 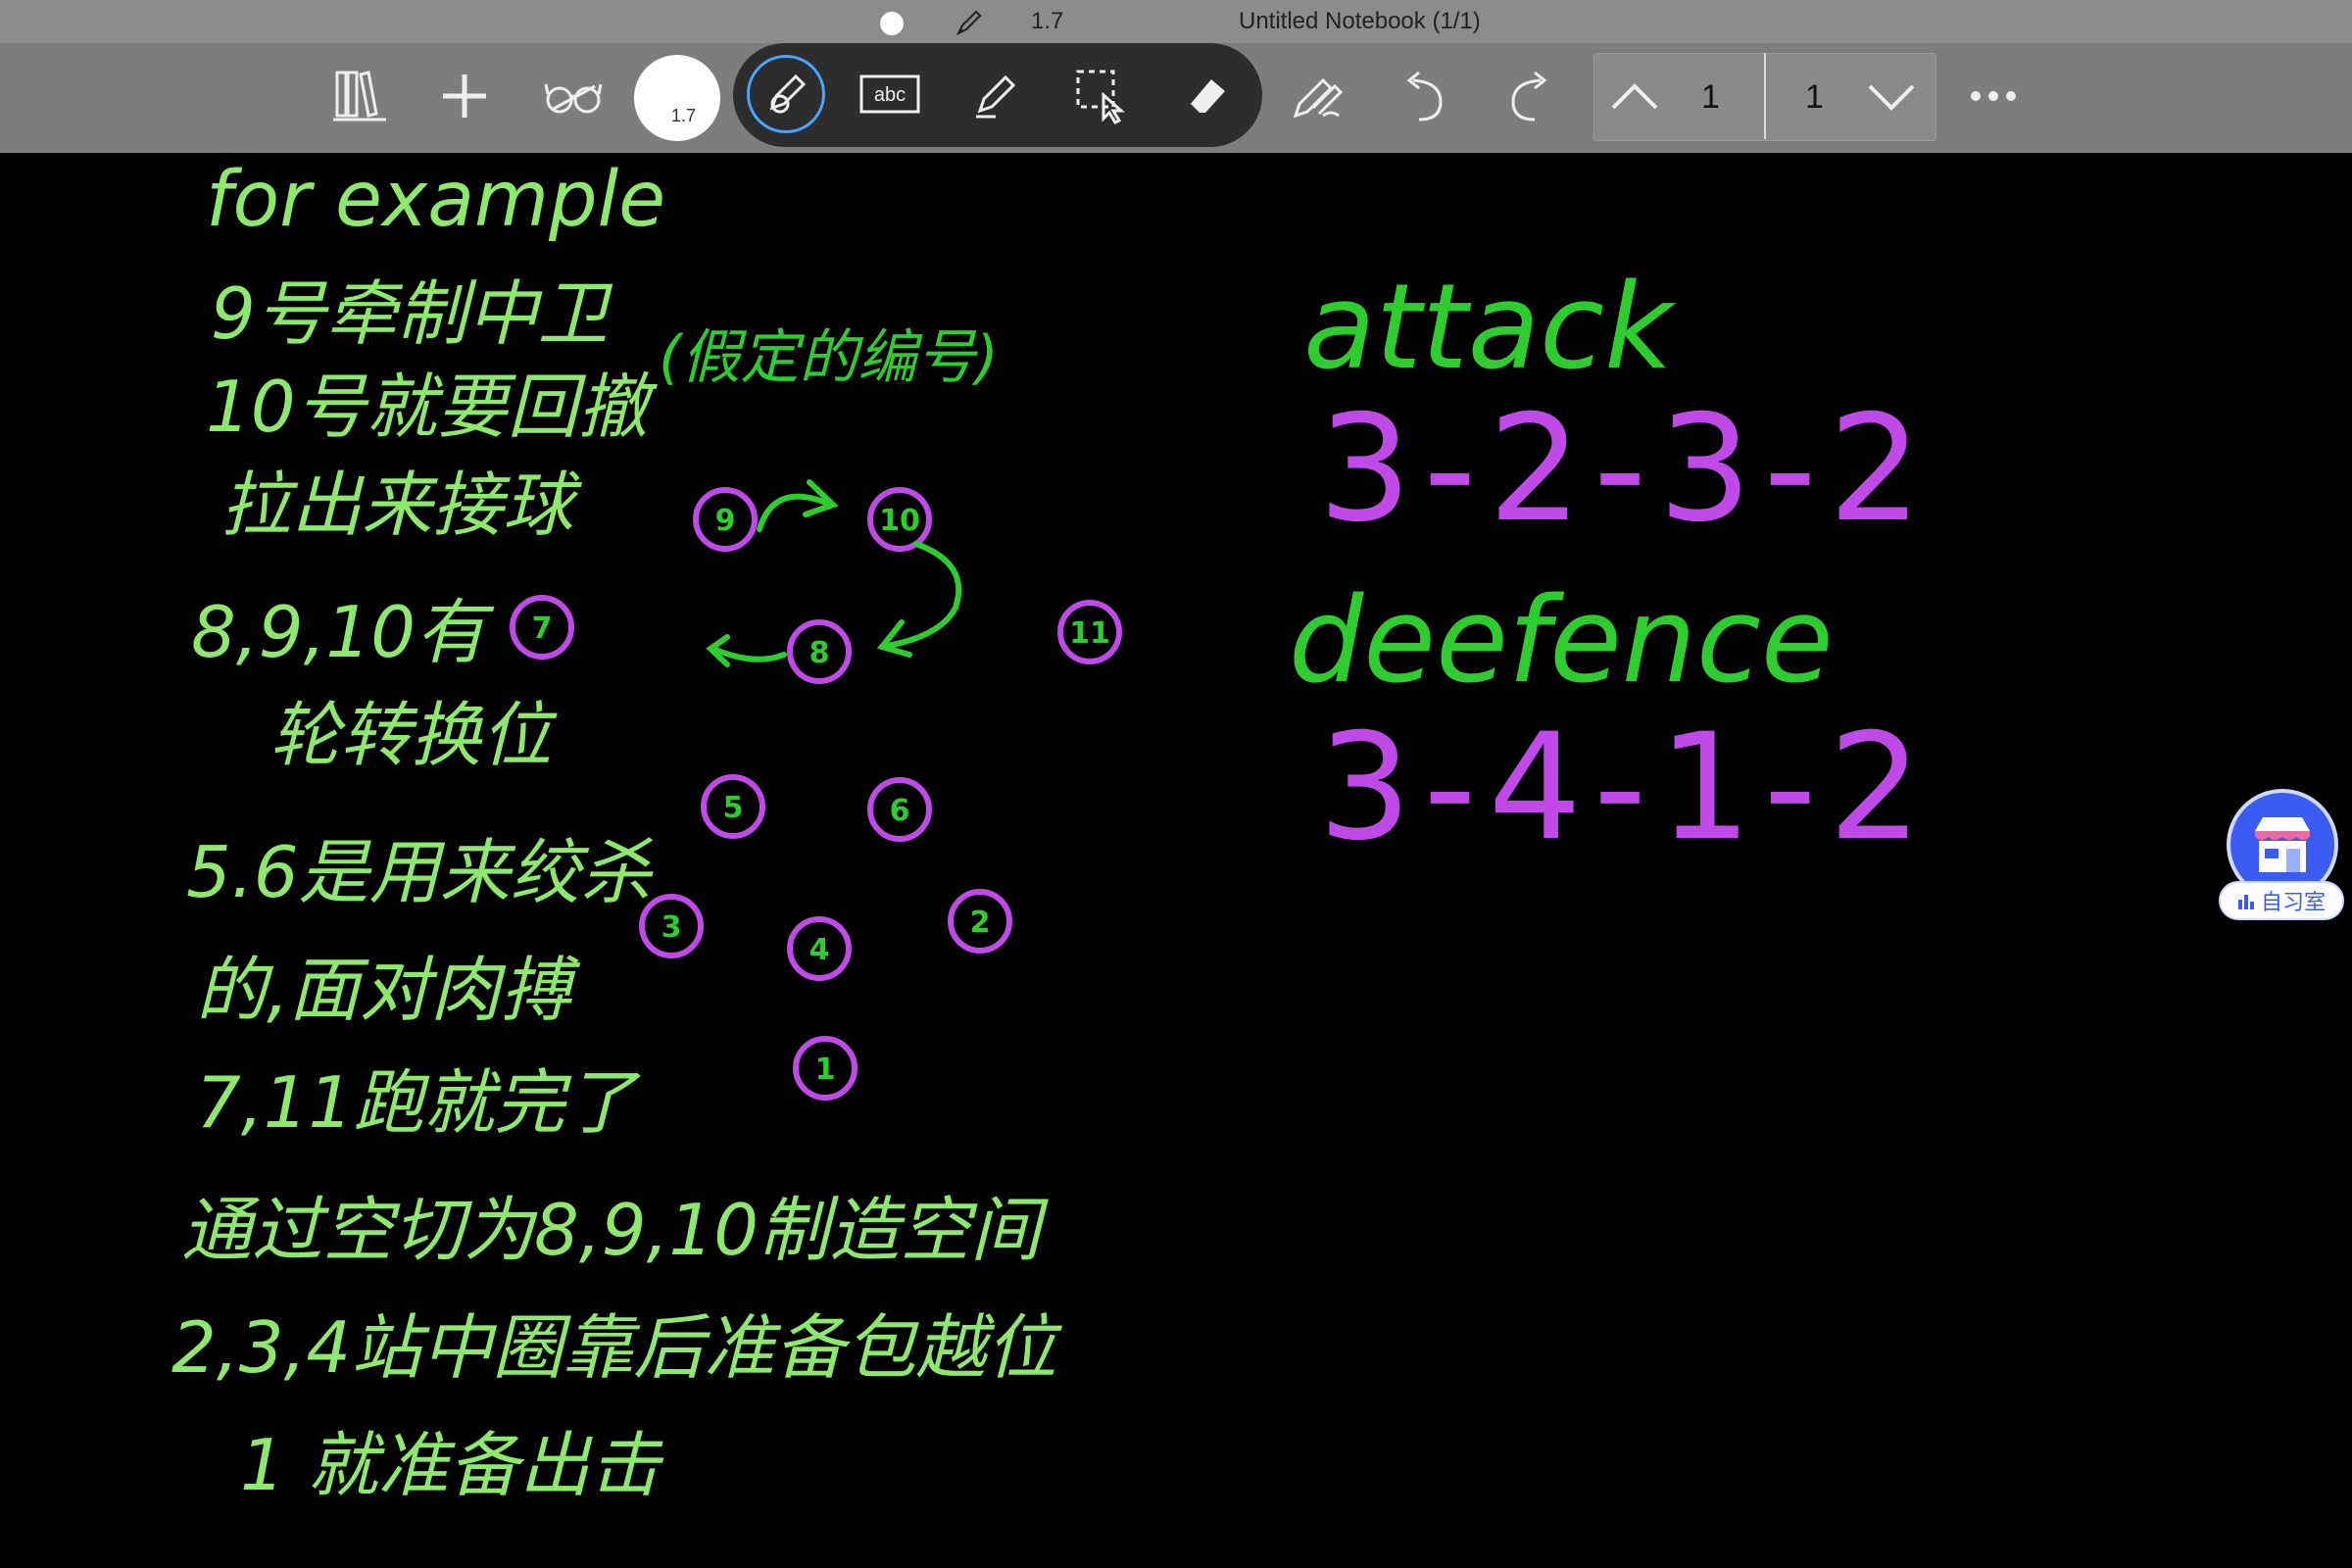 What do you see at coordinates (894, 638) in the screenshot?
I see `arrow-10-to-8-head` at bounding box center [894, 638].